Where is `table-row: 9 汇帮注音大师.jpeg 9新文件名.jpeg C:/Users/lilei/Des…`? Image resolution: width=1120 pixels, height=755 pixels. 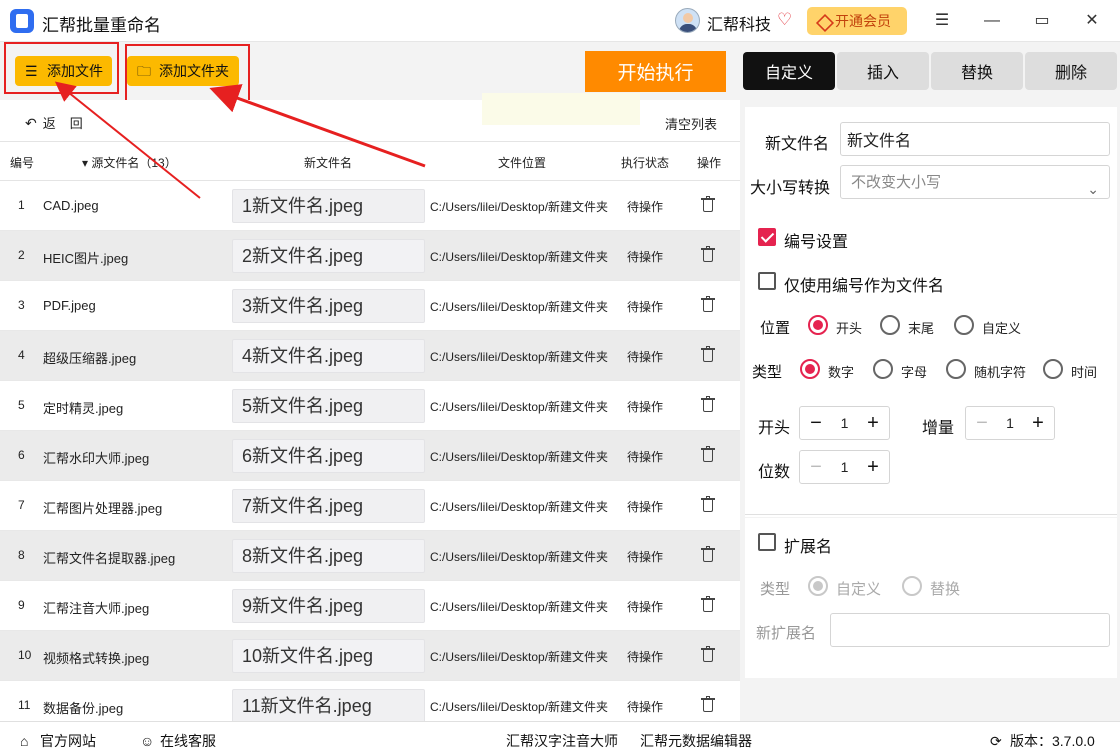 table-row: 9 汇帮注音大师.jpeg 9新文件名.jpeg C:/Users/lilei/Des… is located at coordinates (370, 606).